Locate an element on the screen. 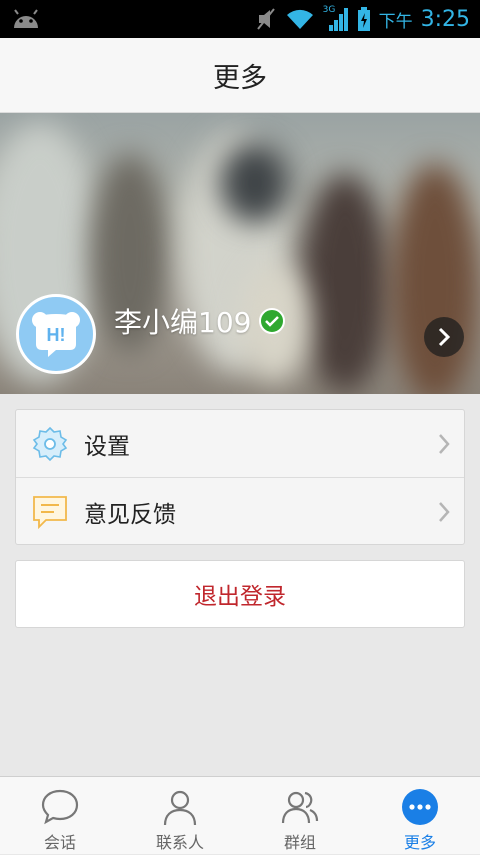 The image size is (480, 855). status-ampm: 下午 is located at coordinates (395, 21).